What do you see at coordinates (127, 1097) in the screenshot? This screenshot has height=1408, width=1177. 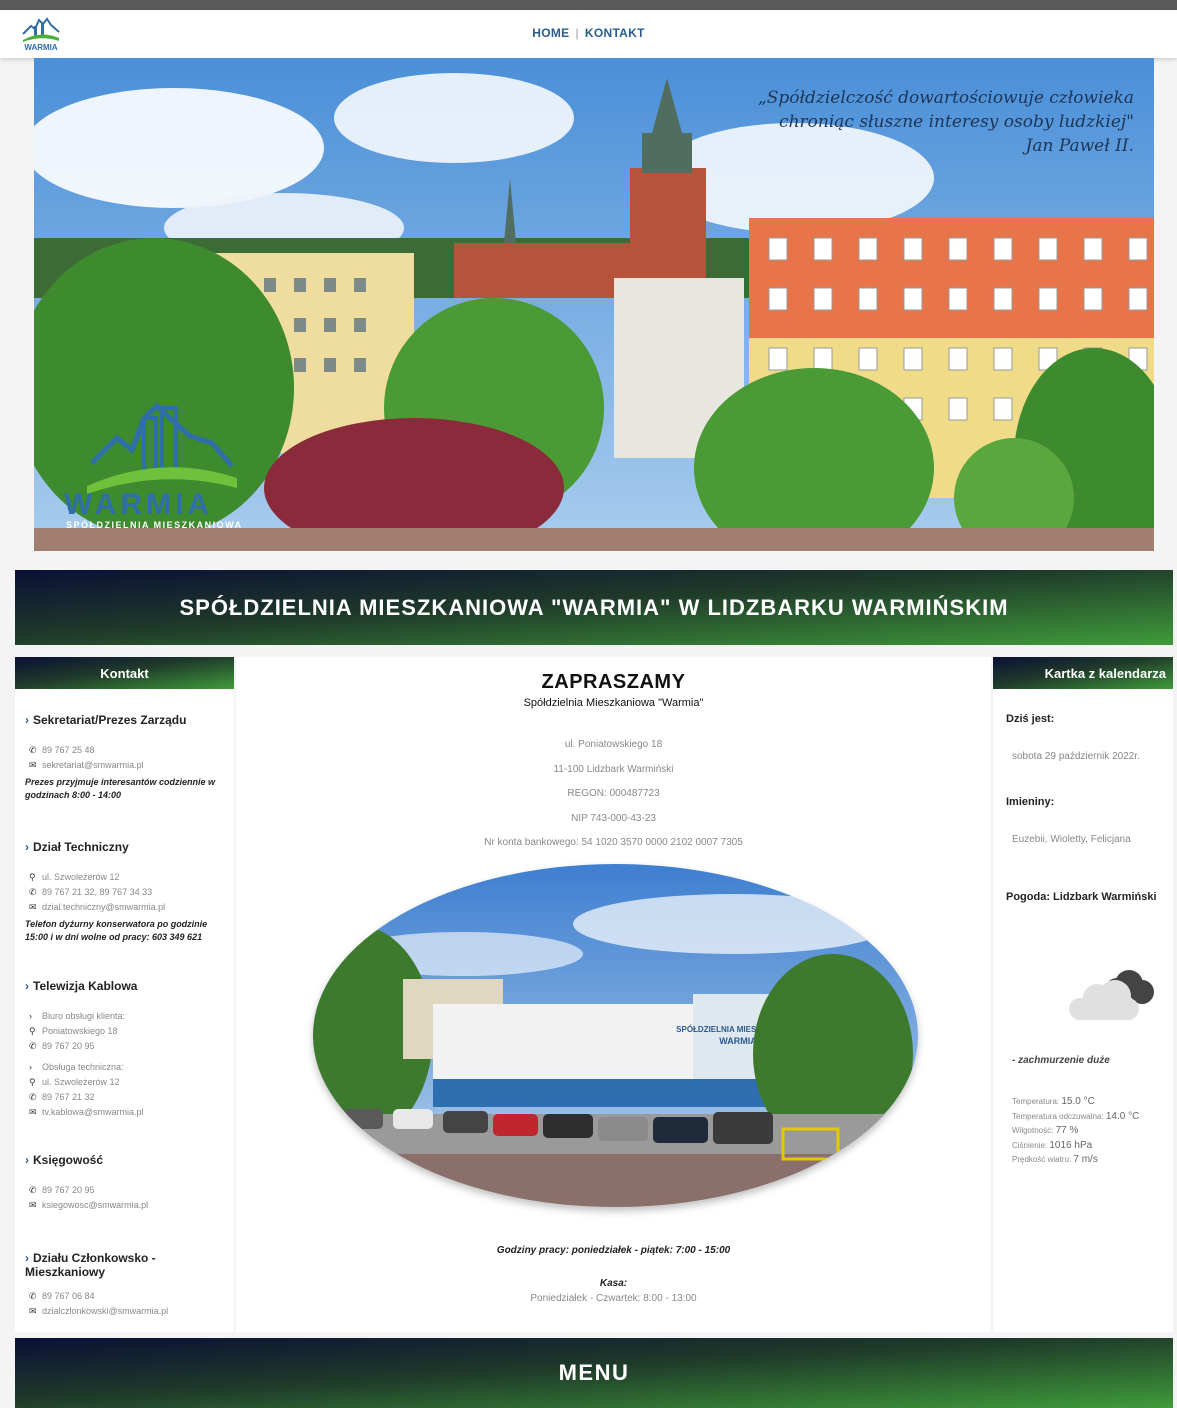 I see `phone-line: ✆ 89 767 21 32` at bounding box center [127, 1097].